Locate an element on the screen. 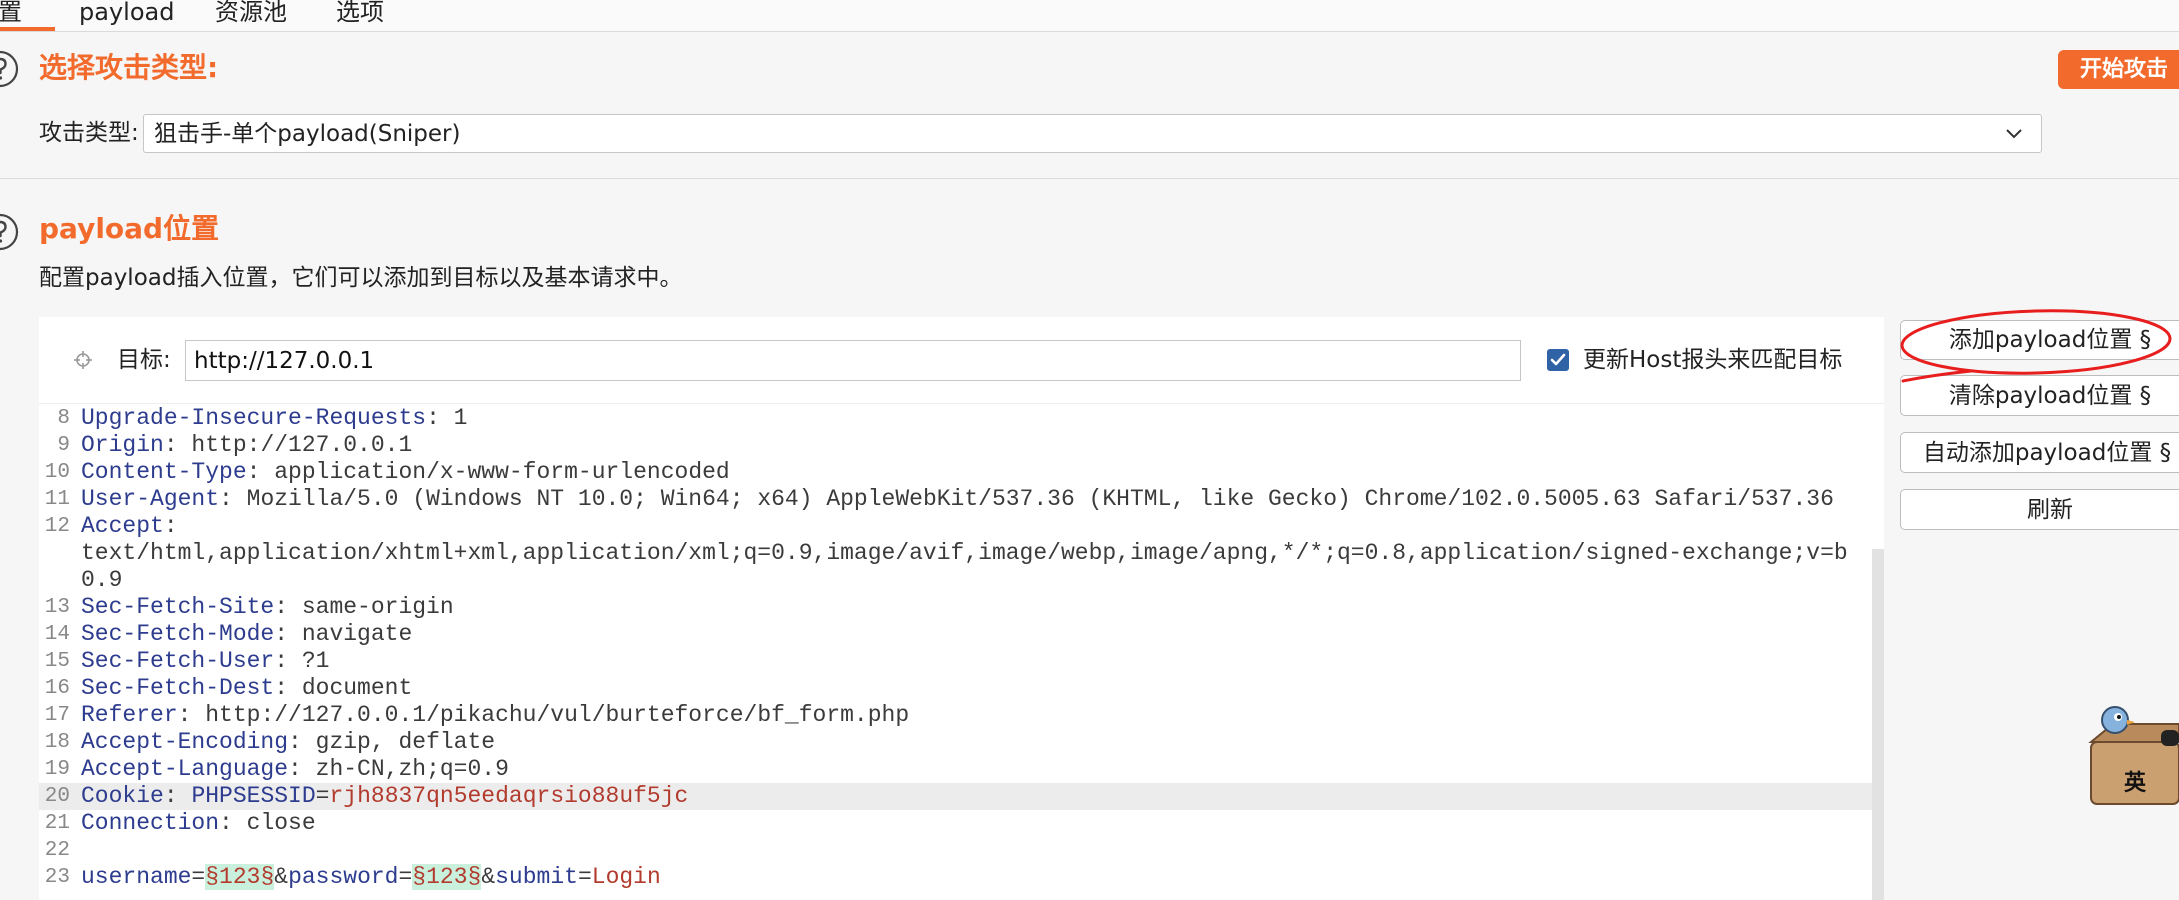  payload-position-marker: §123§ is located at coordinates (447, 877).